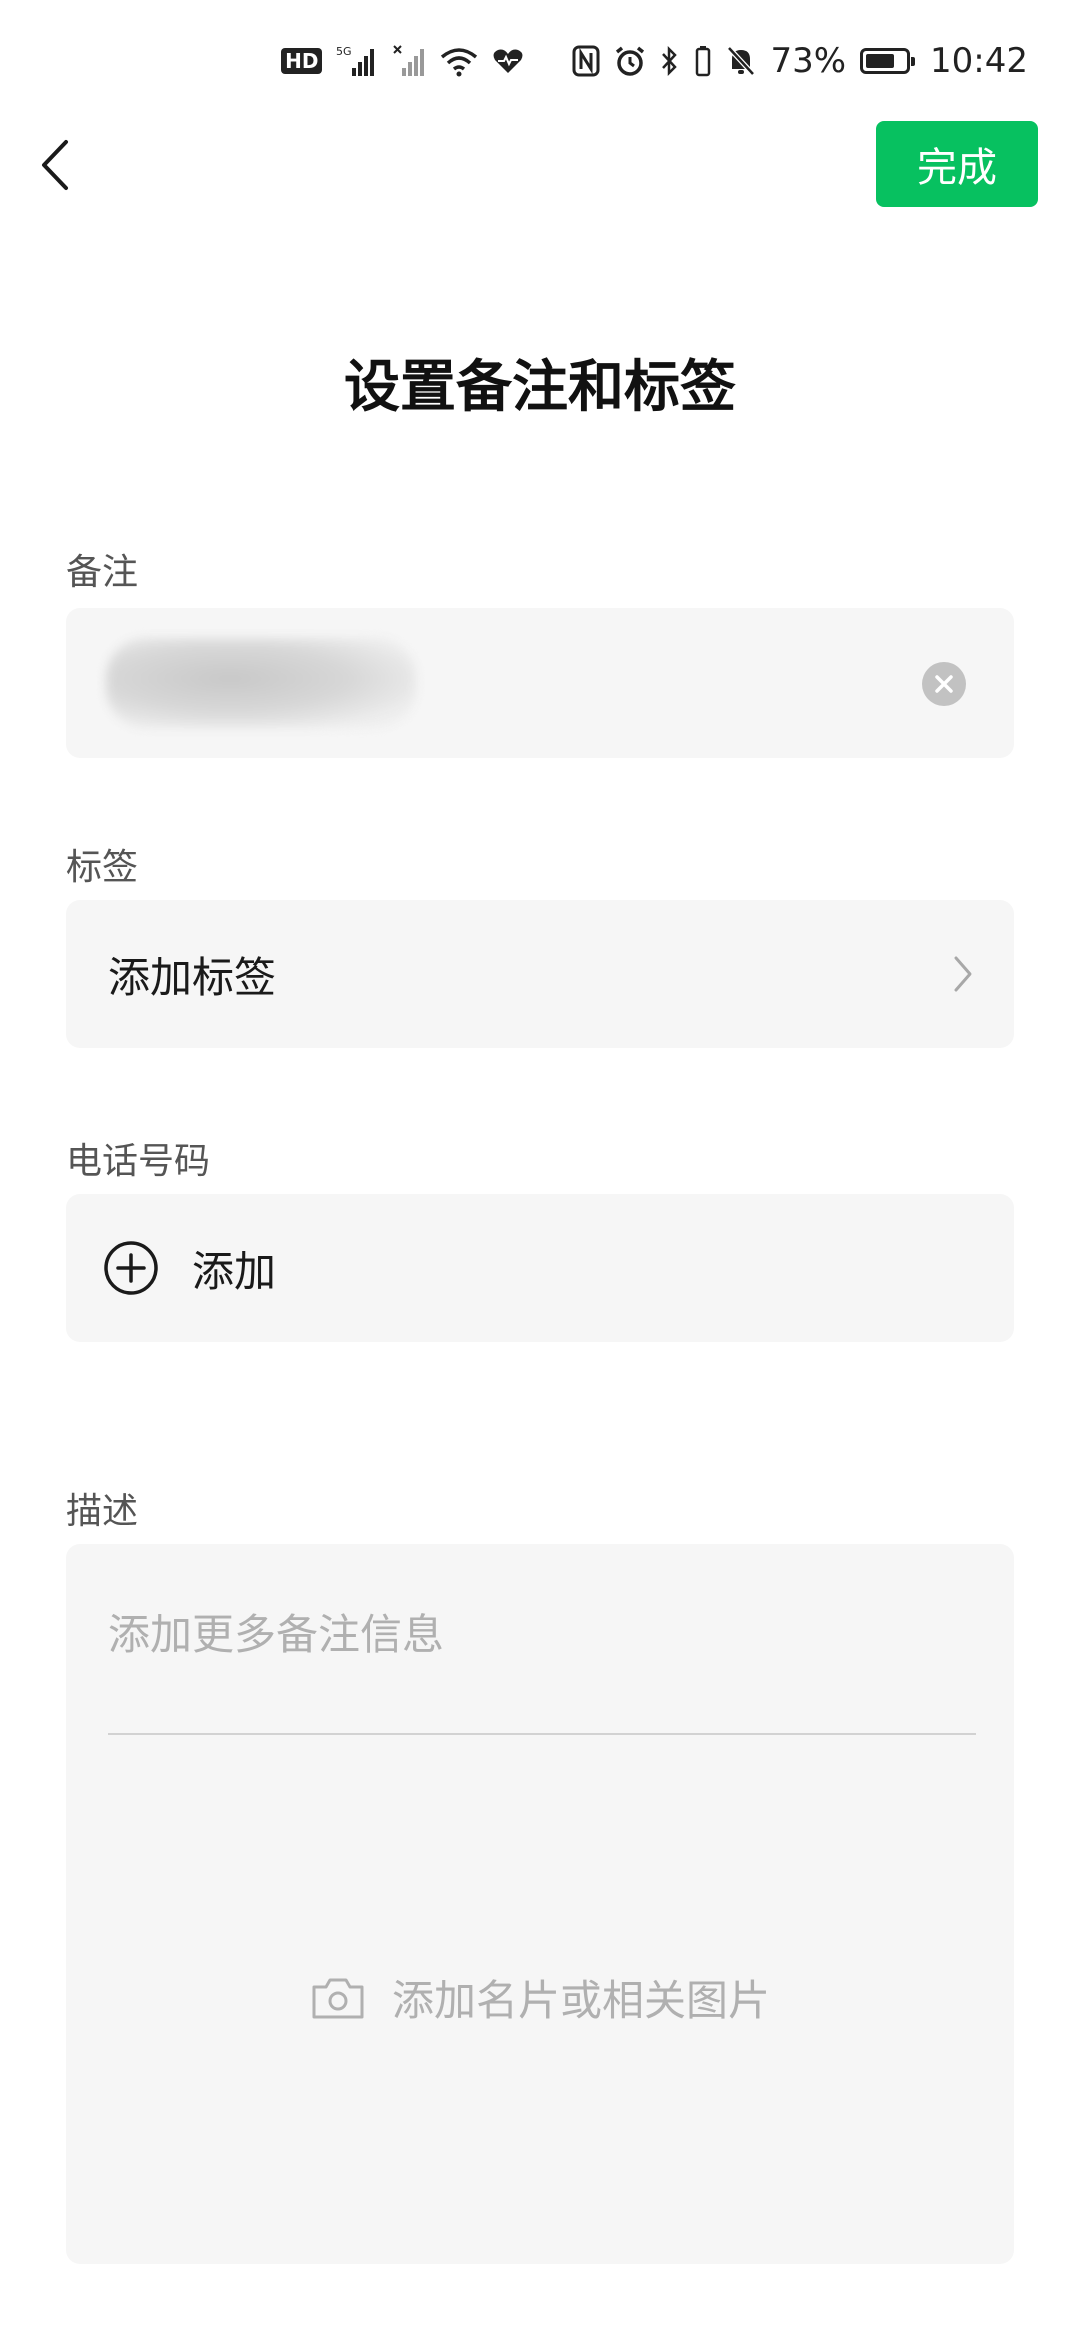 The width and height of the screenshot is (1080, 2339). I want to click on description-divider, so click(542, 1734).